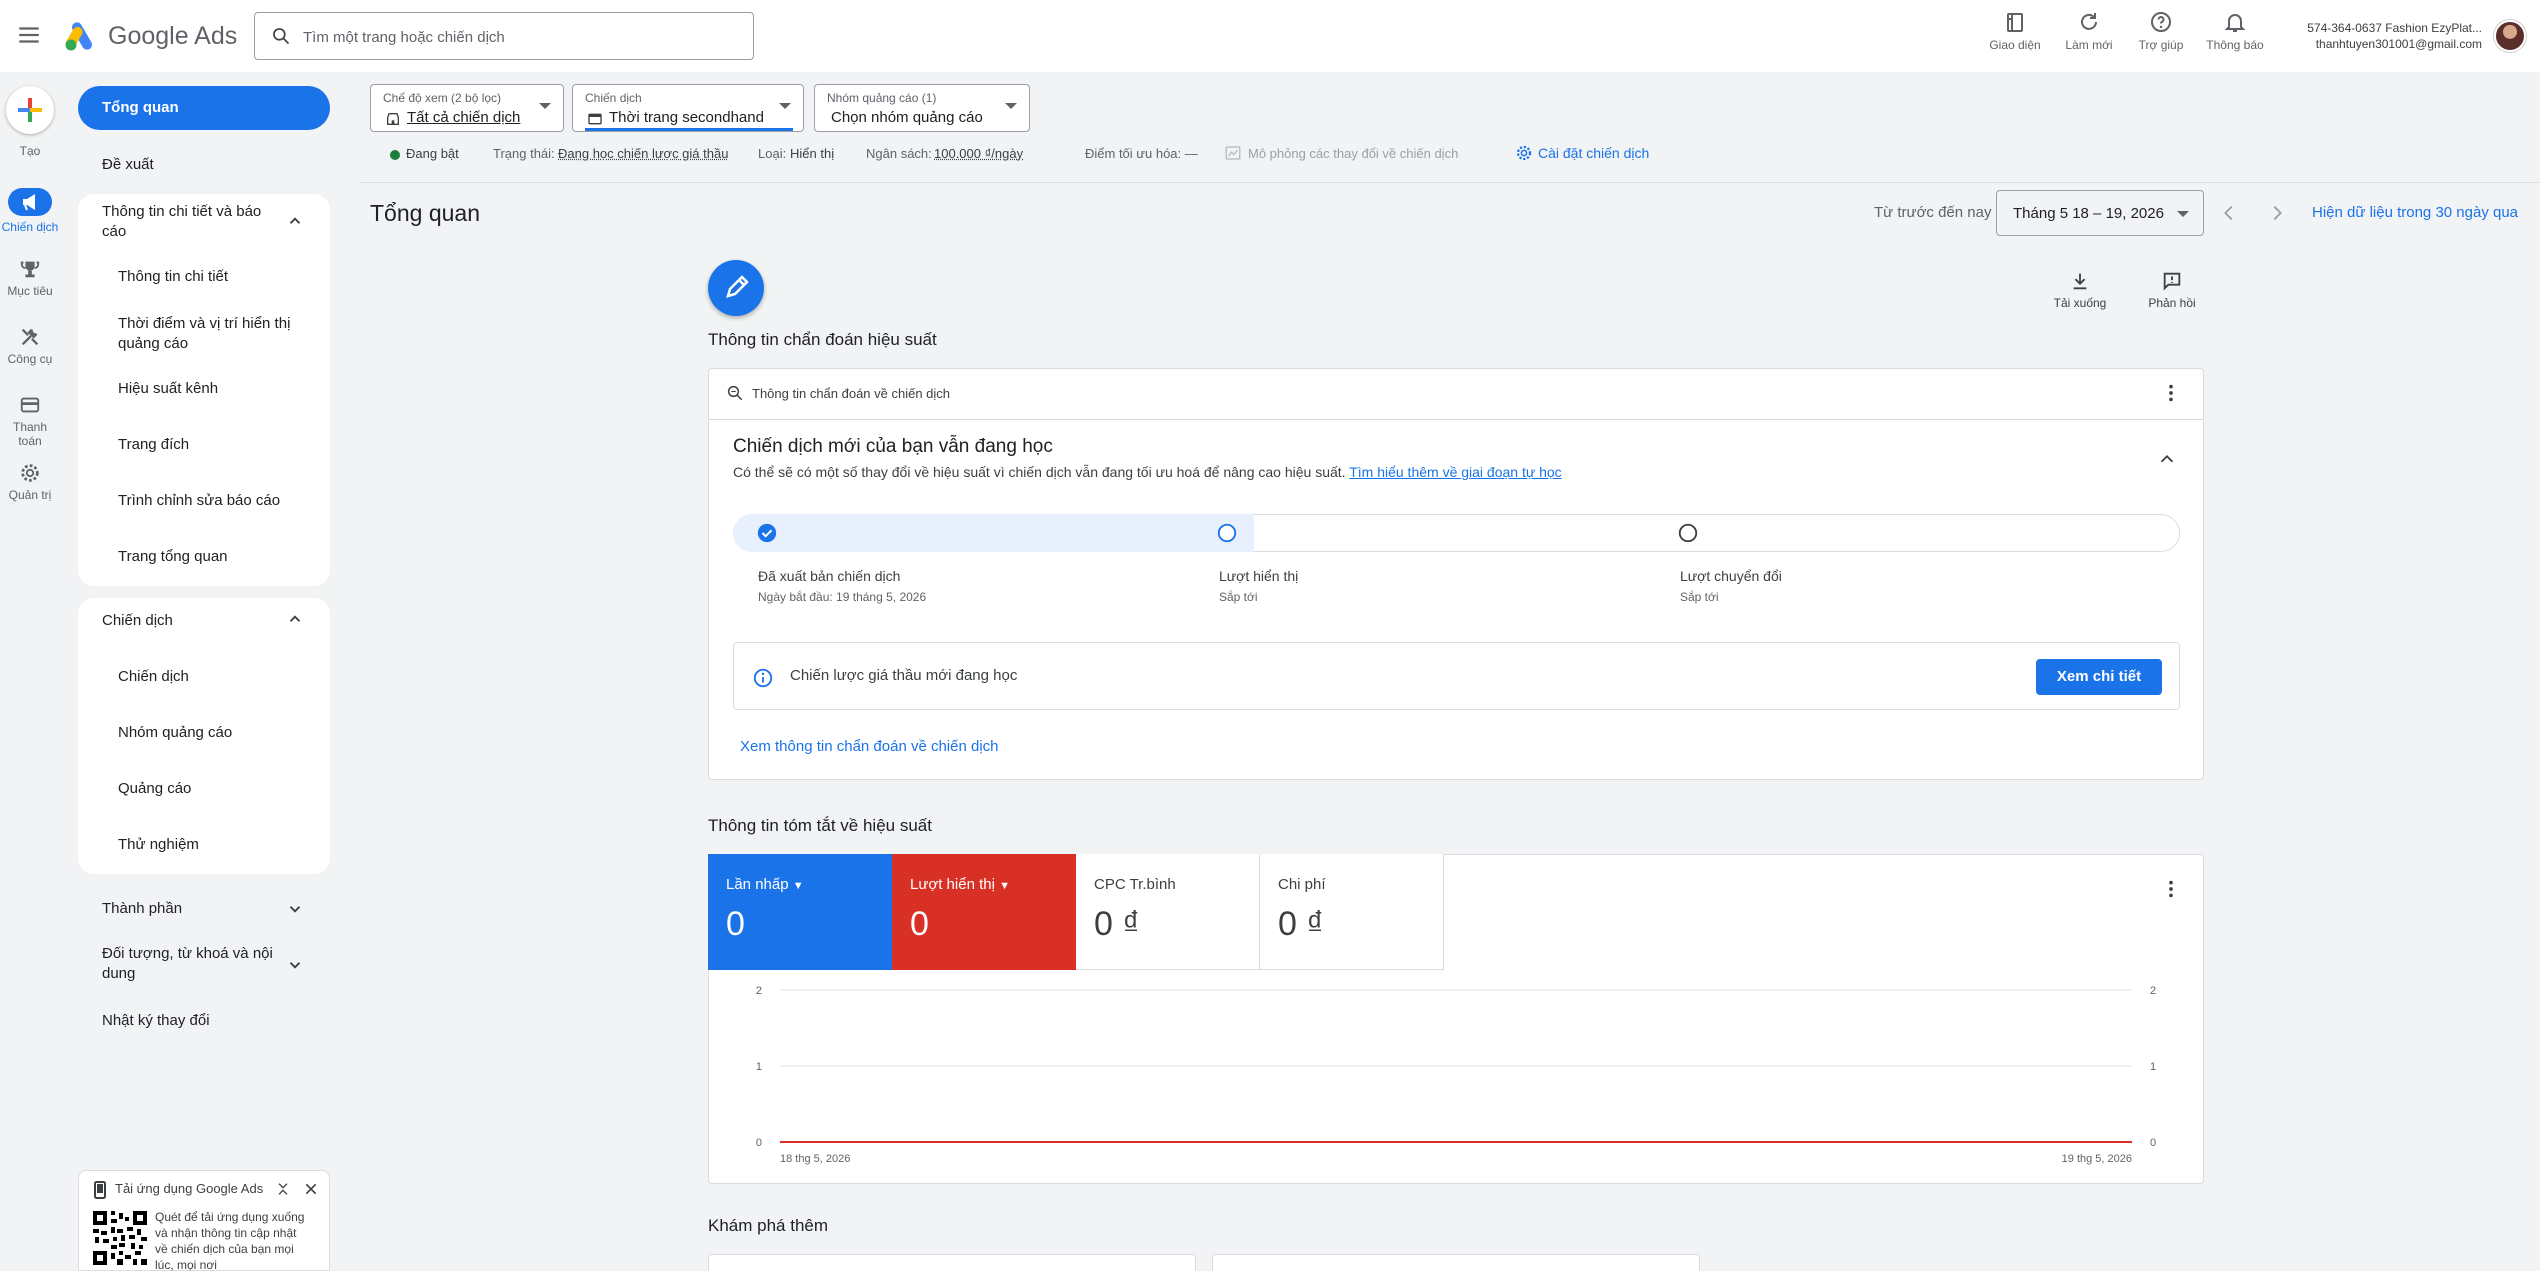 This screenshot has height=1271, width=2540. What do you see at coordinates (156, 1020) in the screenshot?
I see `nav-change-history: Nhật ký thay đổi` at bounding box center [156, 1020].